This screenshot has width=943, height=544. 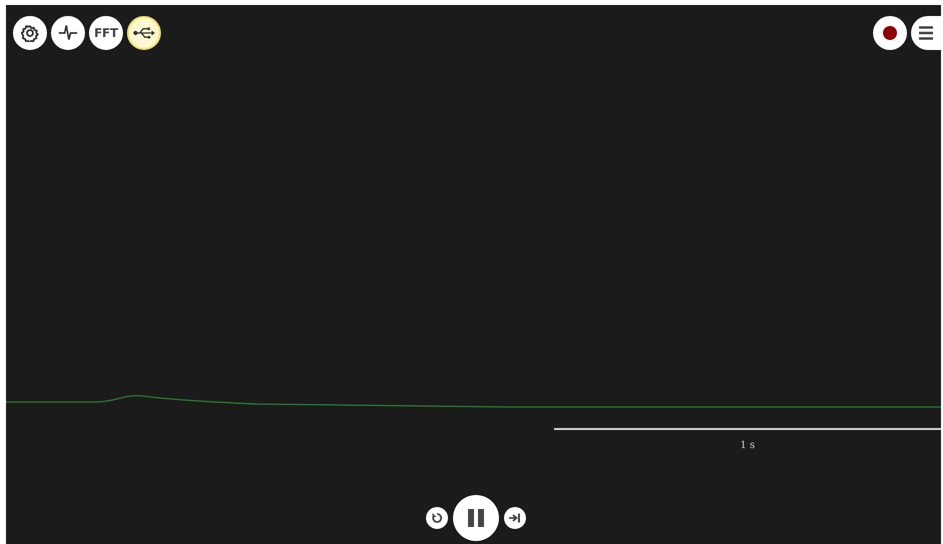 I want to click on pause-icon, so click(x=476, y=518).